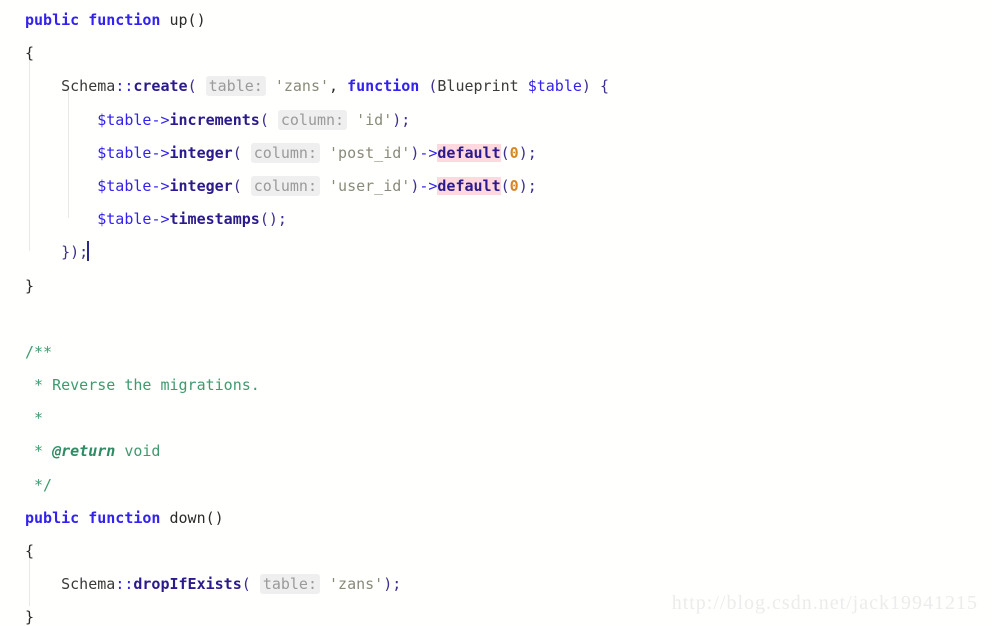 The image size is (992, 626). What do you see at coordinates (496, 20) in the screenshot?
I see `code-line-1: public function up()` at bounding box center [496, 20].